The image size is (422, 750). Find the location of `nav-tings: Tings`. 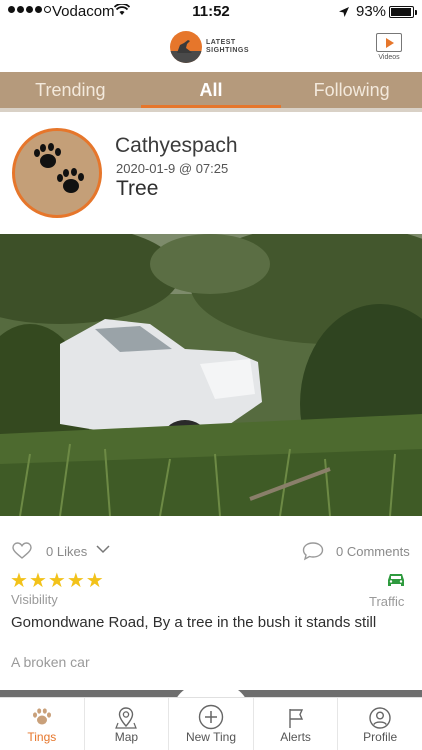

nav-tings: Tings is located at coordinates (42, 724).